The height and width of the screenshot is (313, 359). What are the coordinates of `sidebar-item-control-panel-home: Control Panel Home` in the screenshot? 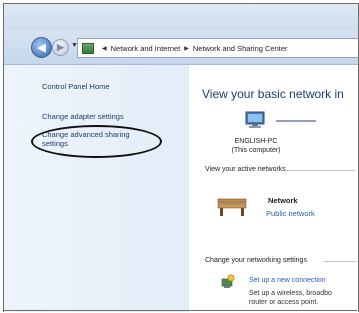 It's located at (76, 86).